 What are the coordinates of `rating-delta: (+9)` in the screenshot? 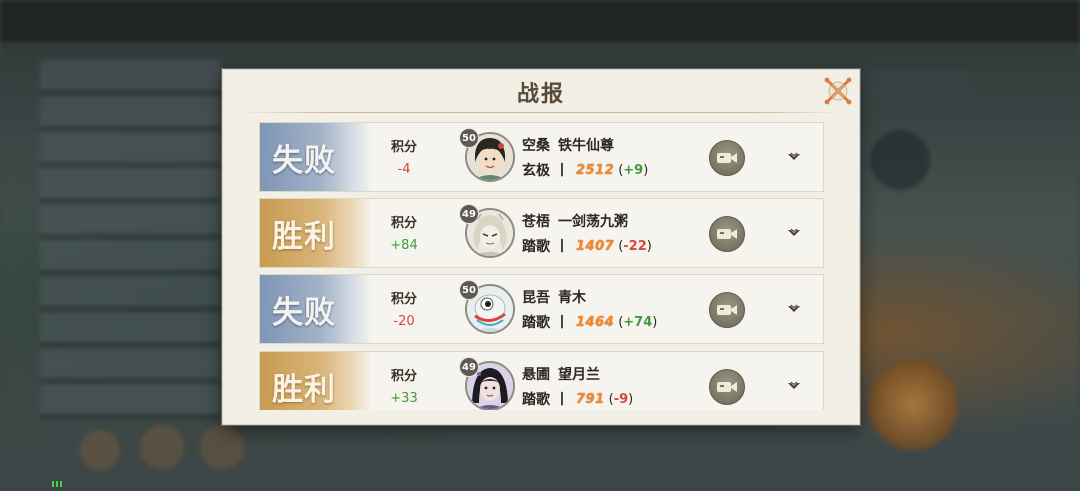 It's located at (633, 170).